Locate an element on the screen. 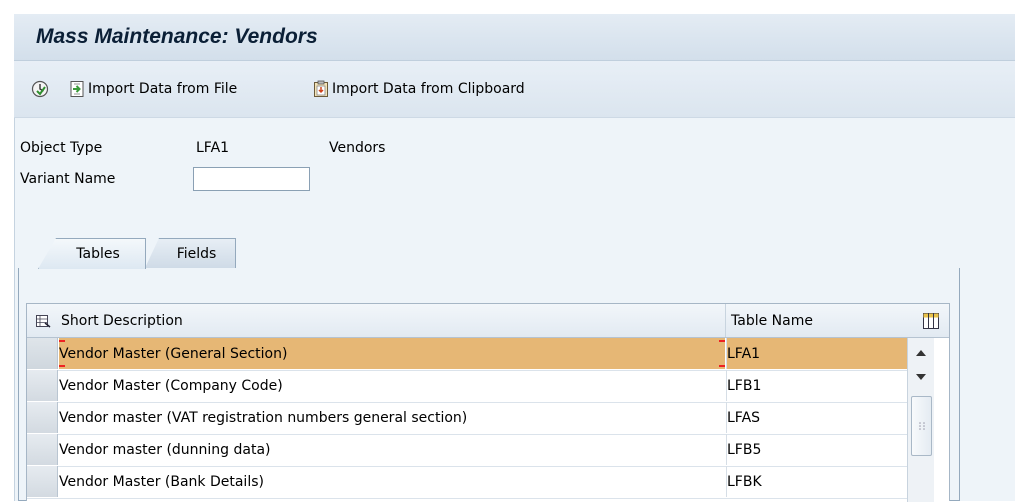 This screenshot has width=1015, height=502. import-clipboard-label: Import Data from Clipboard is located at coordinates (428, 89).